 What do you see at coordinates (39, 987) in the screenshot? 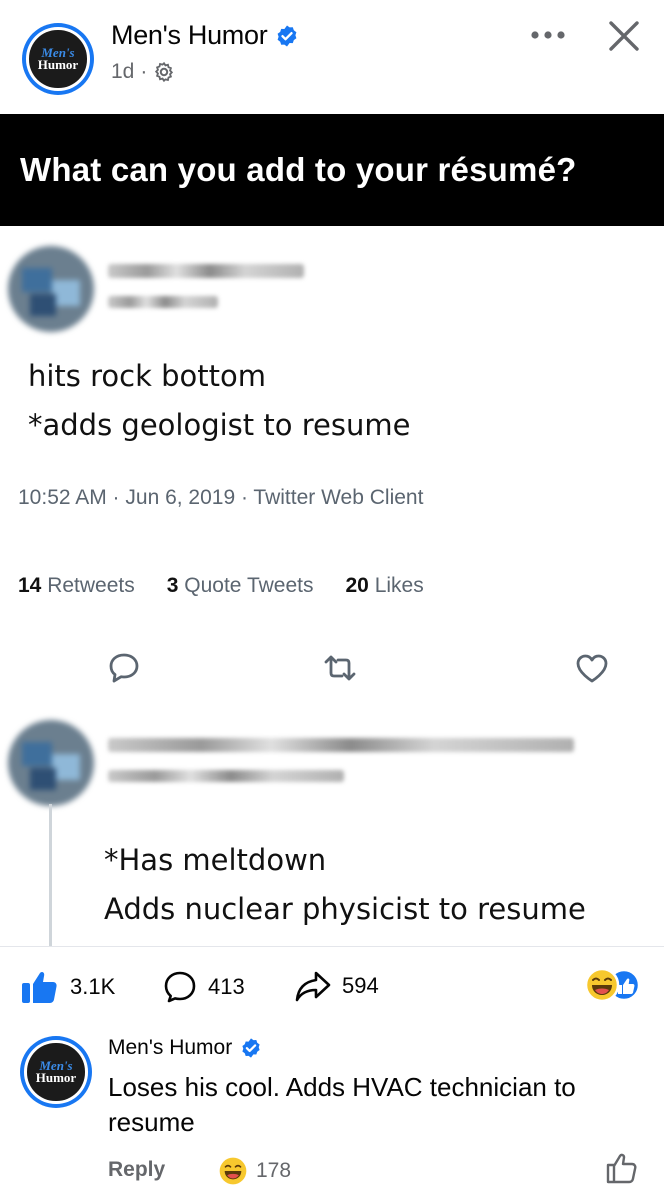
I see `like-thumb-icon` at bounding box center [39, 987].